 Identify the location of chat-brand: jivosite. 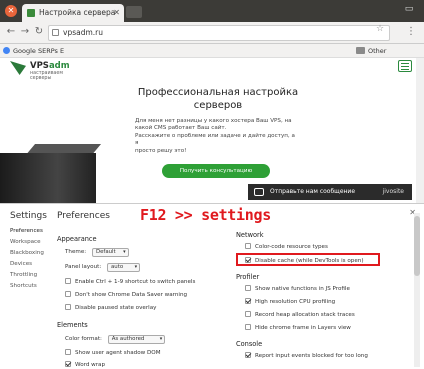
(393, 191).